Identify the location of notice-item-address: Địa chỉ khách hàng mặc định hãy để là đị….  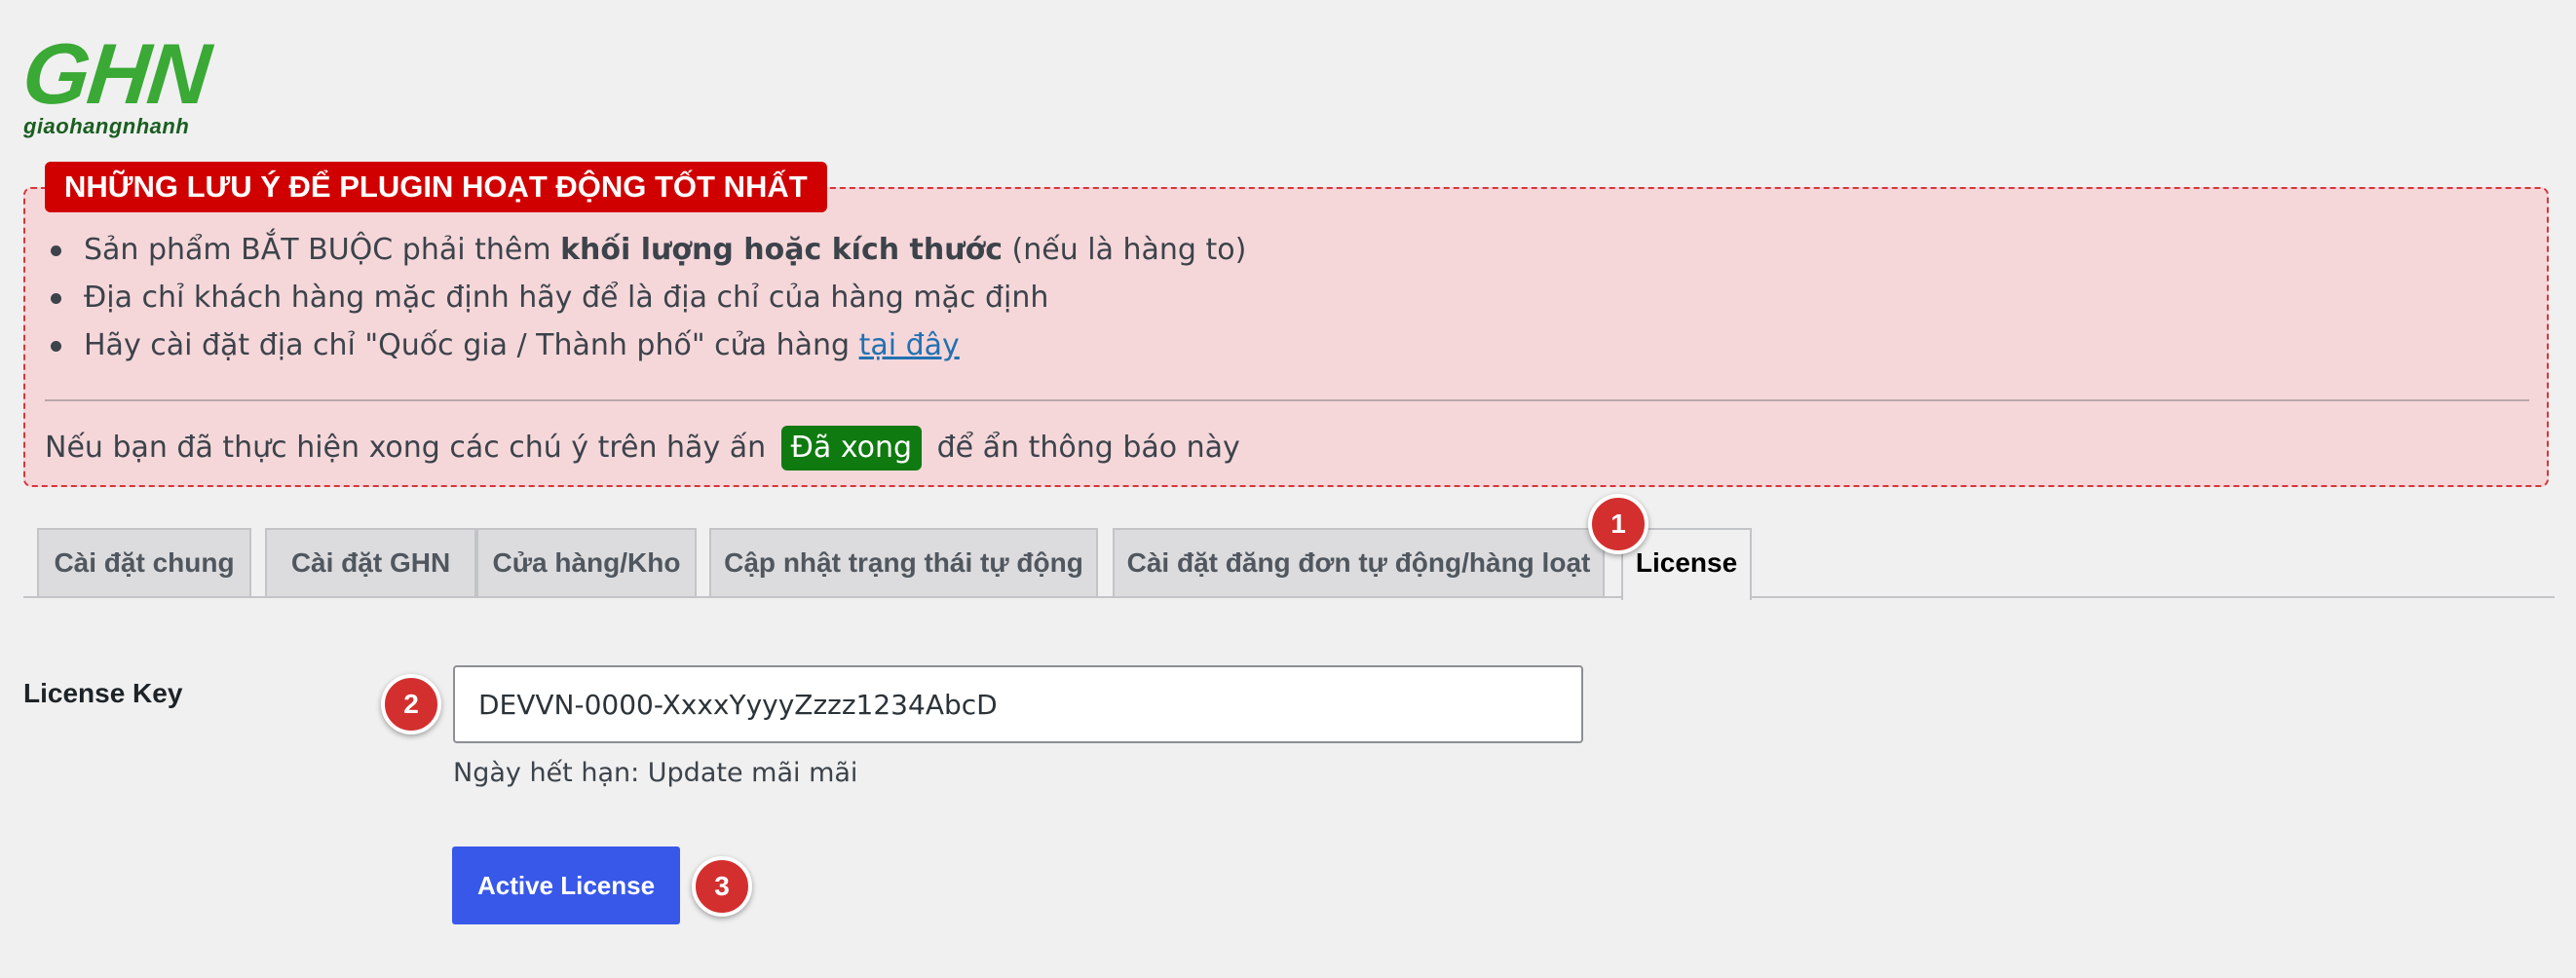
(645, 297).